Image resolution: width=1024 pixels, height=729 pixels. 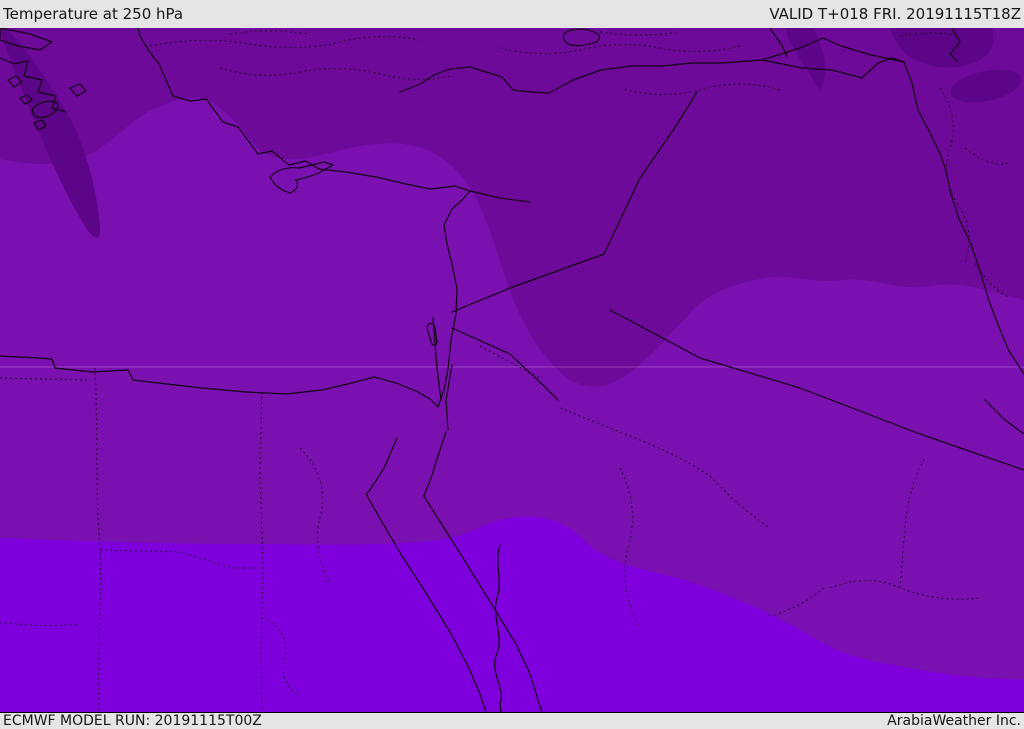 I want to click on valid-time-label: VALID T+018 FRI. 20191115T18Z, so click(x=895, y=14).